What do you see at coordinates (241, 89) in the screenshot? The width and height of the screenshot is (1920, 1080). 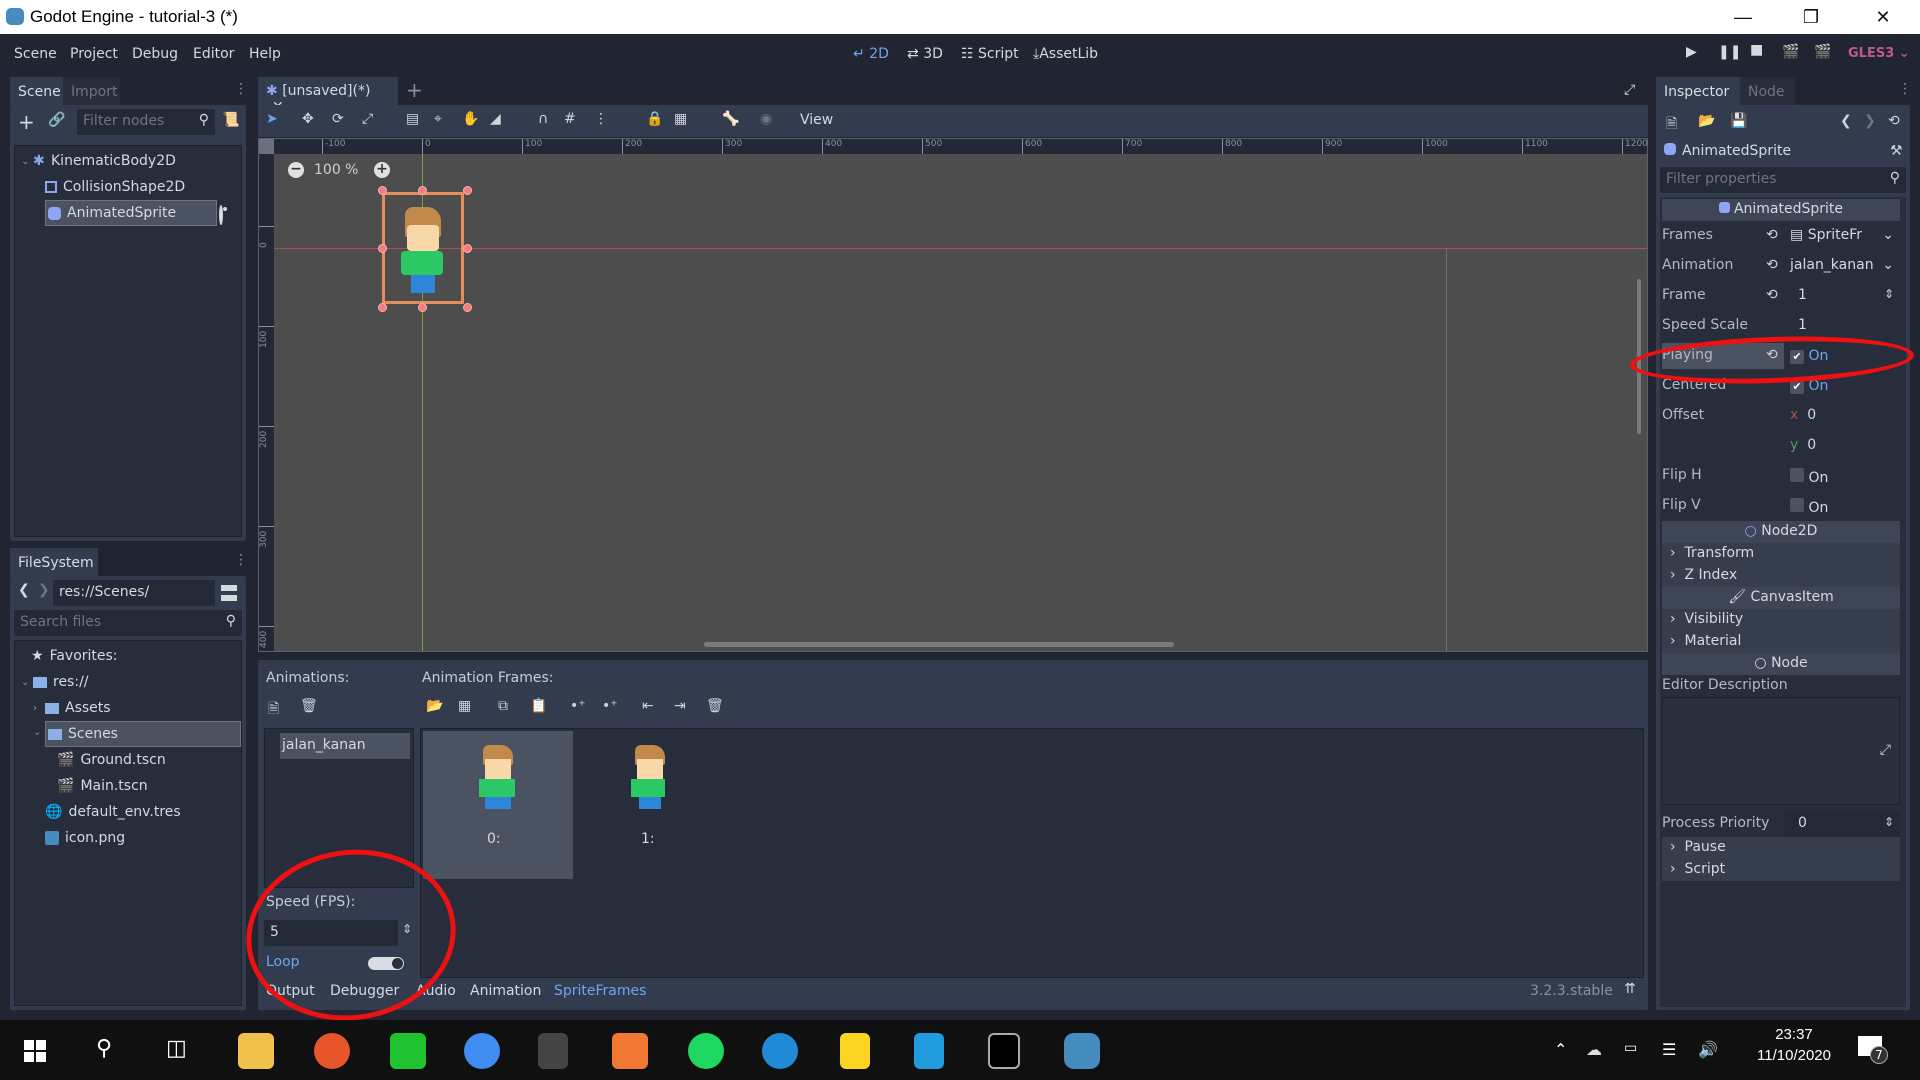 I see `dock-menu-icon: ⋮` at bounding box center [241, 89].